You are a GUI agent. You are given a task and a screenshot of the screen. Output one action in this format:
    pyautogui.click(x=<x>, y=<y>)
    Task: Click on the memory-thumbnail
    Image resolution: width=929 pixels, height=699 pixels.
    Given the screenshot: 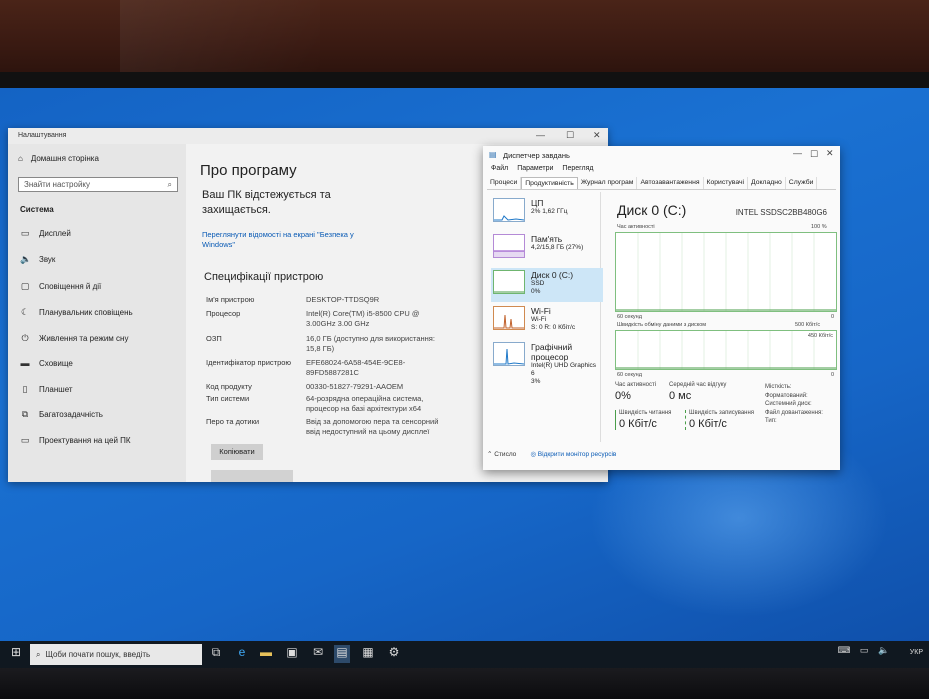 What is the action you would take?
    pyautogui.click(x=509, y=246)
    